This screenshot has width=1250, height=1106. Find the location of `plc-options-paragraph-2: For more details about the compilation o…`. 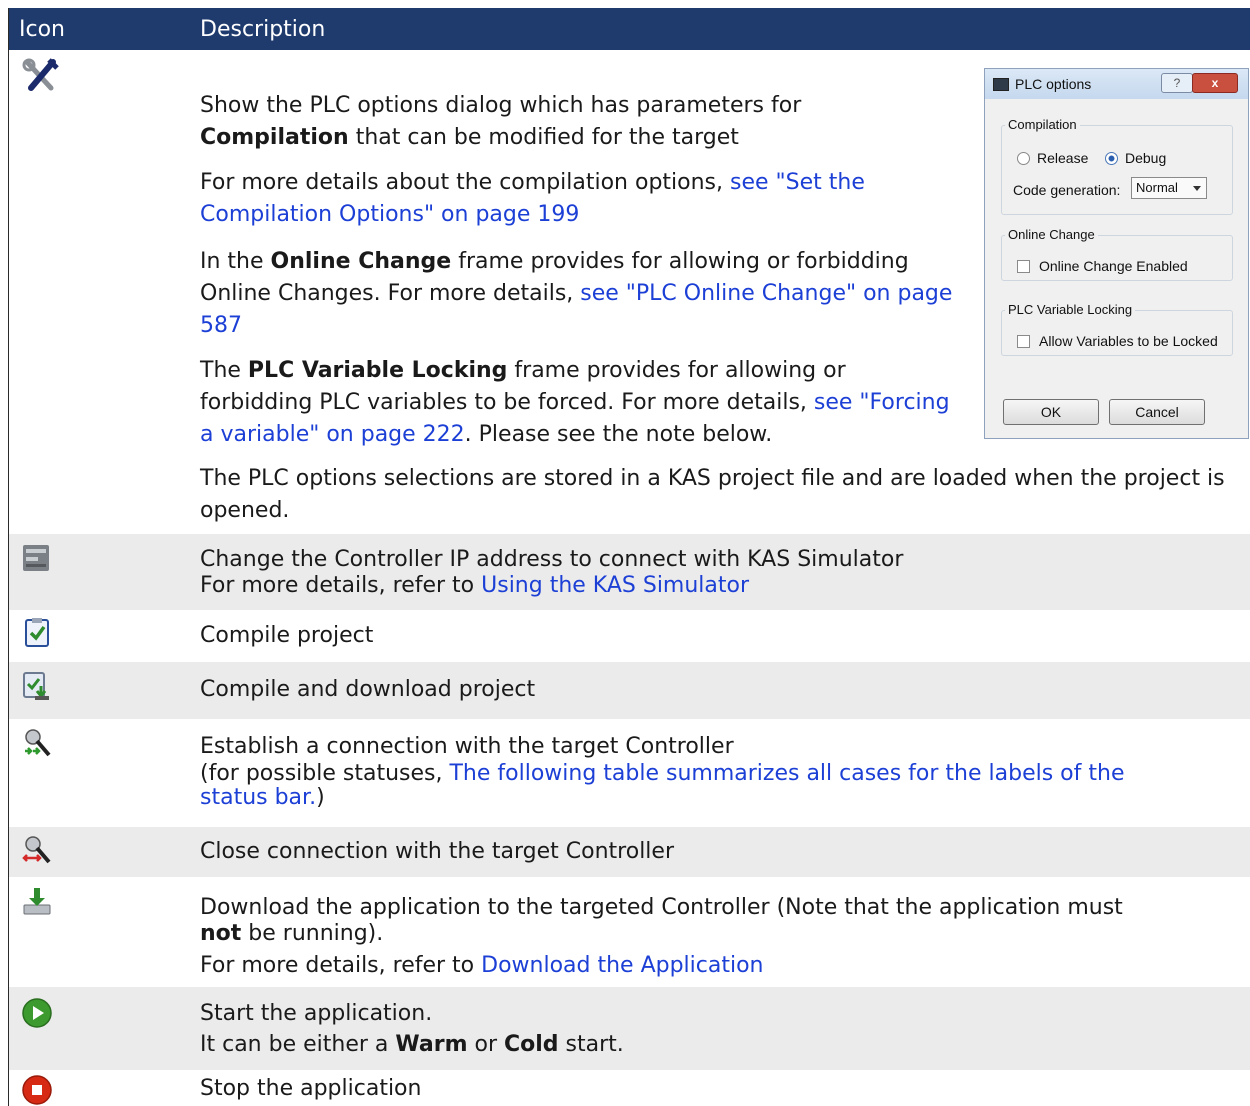

plc-options-paragraph-2: For more details about the compilation o… is located at coordinates (532, 198).